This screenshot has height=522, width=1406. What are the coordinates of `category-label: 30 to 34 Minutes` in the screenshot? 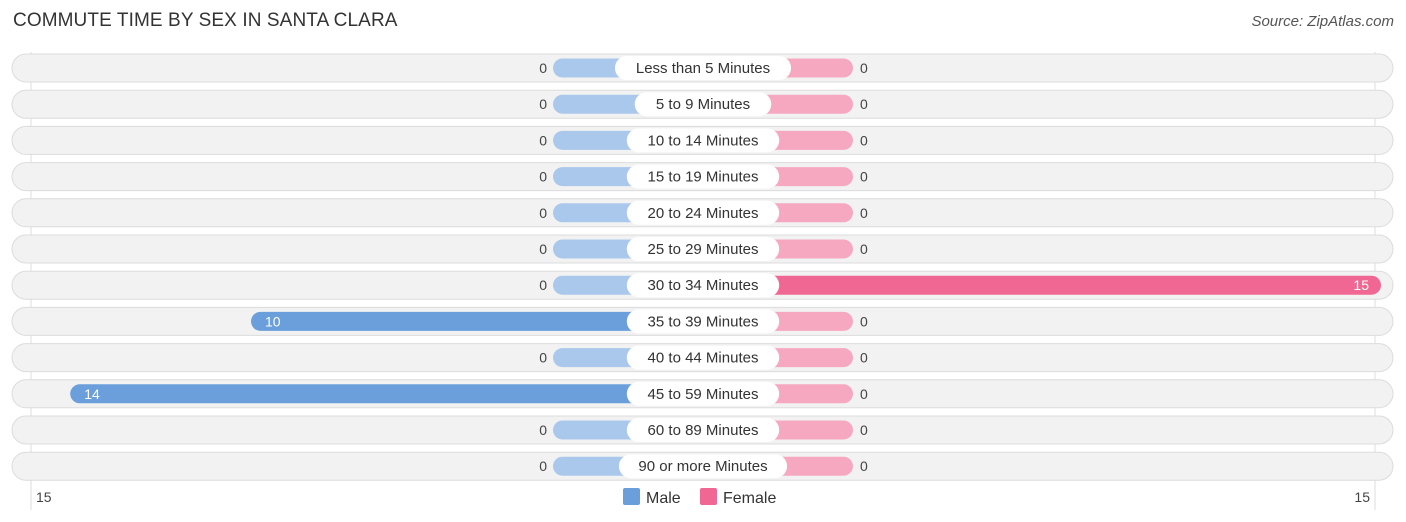 It's located at (703, 285).